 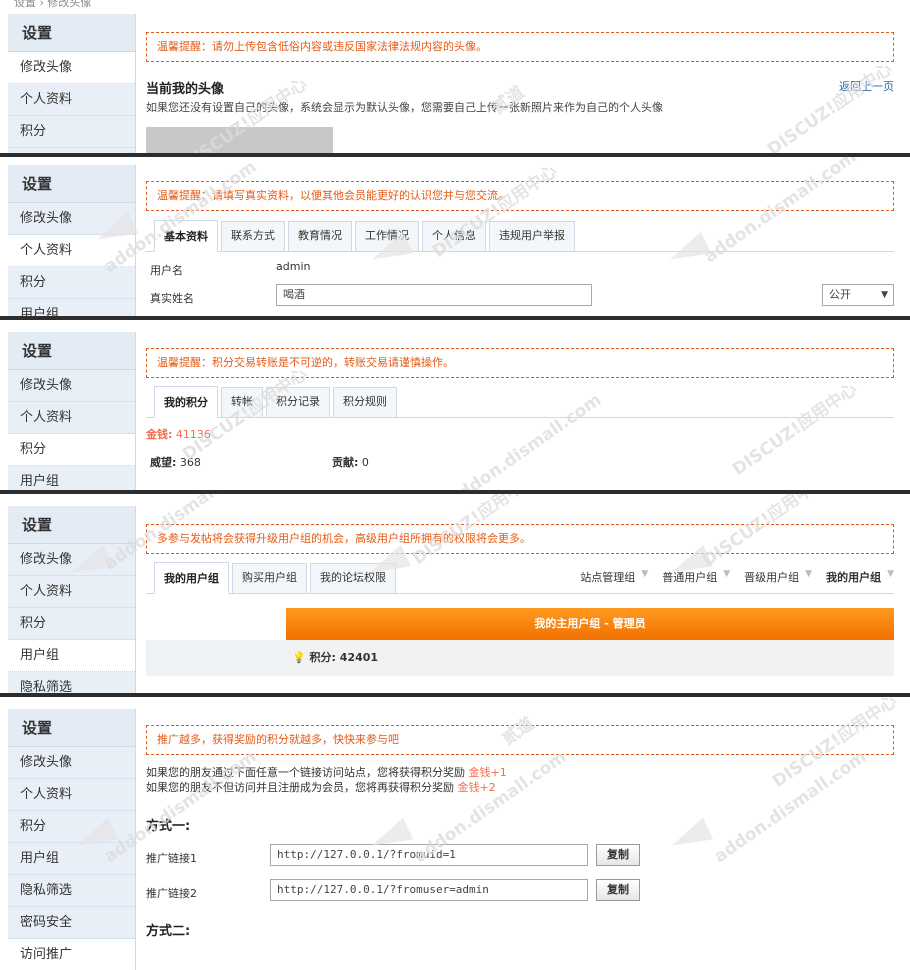 What do you see at coordinates (168, 826) in the screenshot?
I see `method-1-heading: 方式一:` at bounding box center [168, 826].